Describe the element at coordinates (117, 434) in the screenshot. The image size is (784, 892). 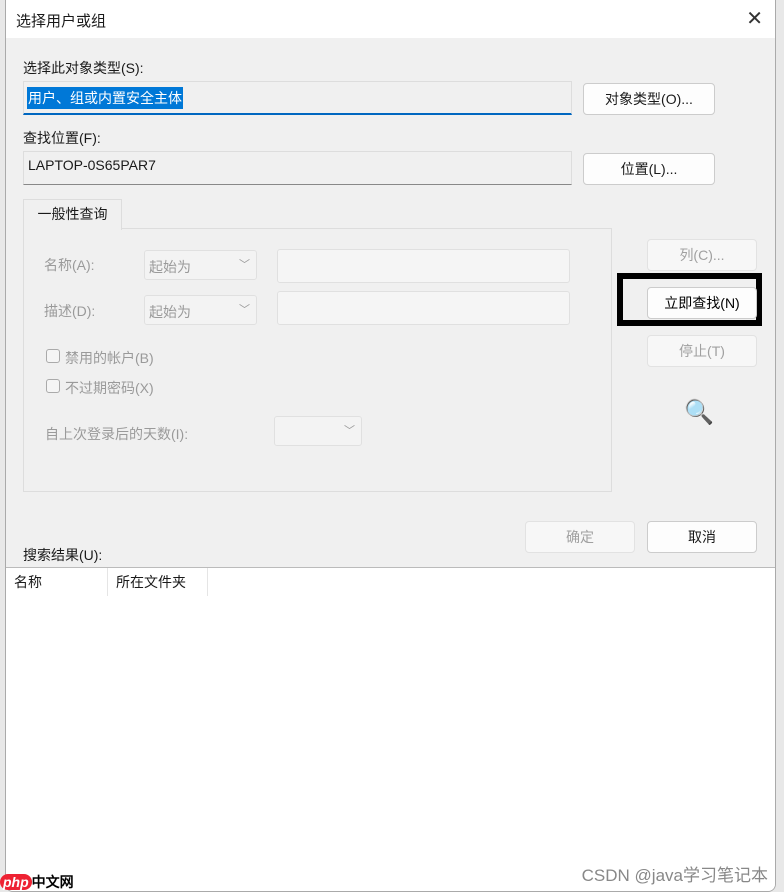
I see `days-since-login-label: 自上次登录后的天数(I):` at that location.